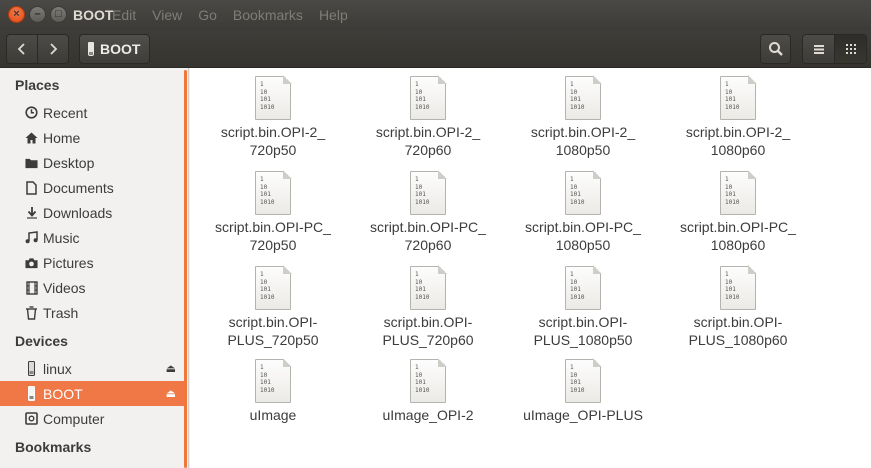 This screenshot has width=871, height=468. Describe the element at coordinates (273, 117) in the screenshot. I see `file-item: 1 10 101 1010 script.bin.OPI-2_ 720p50` at that location.